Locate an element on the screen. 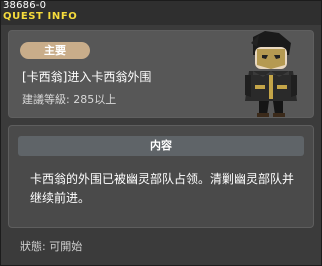  window-title: QUEST INFO is located at coordinates (40, 16).